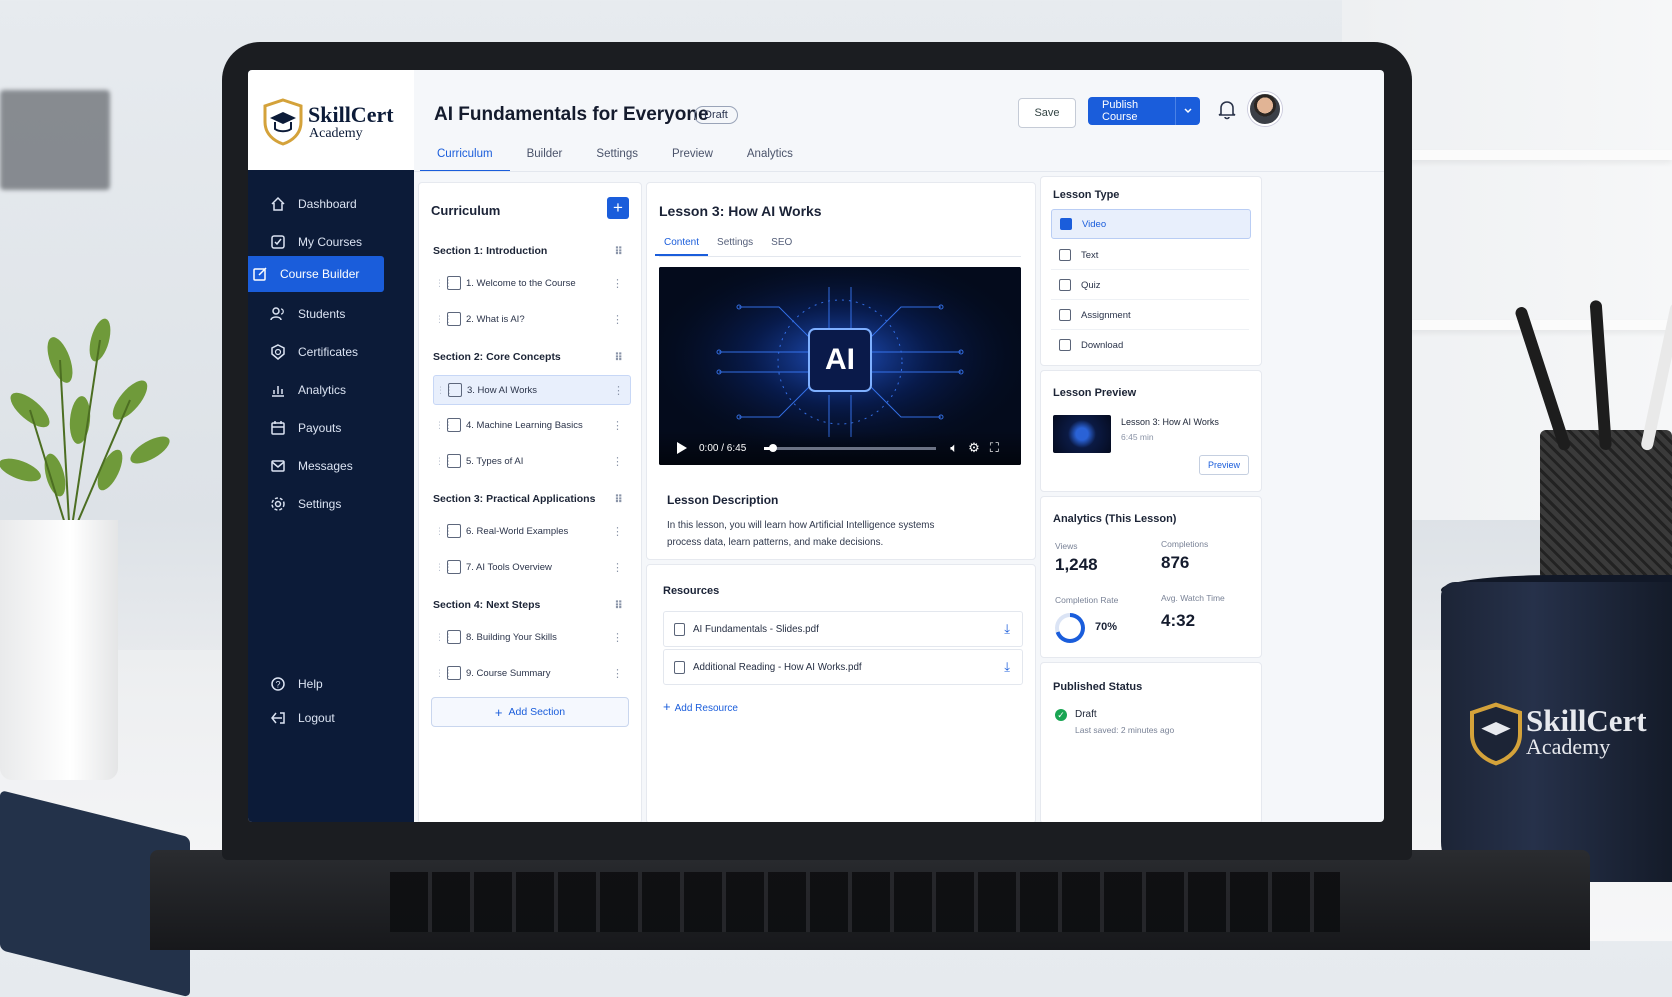 The image size is (1672, 997). What do you see at coordinates (618, 208) in the screenshot?
I see `add-lesson-button: +` at bounding box center [618, 208].